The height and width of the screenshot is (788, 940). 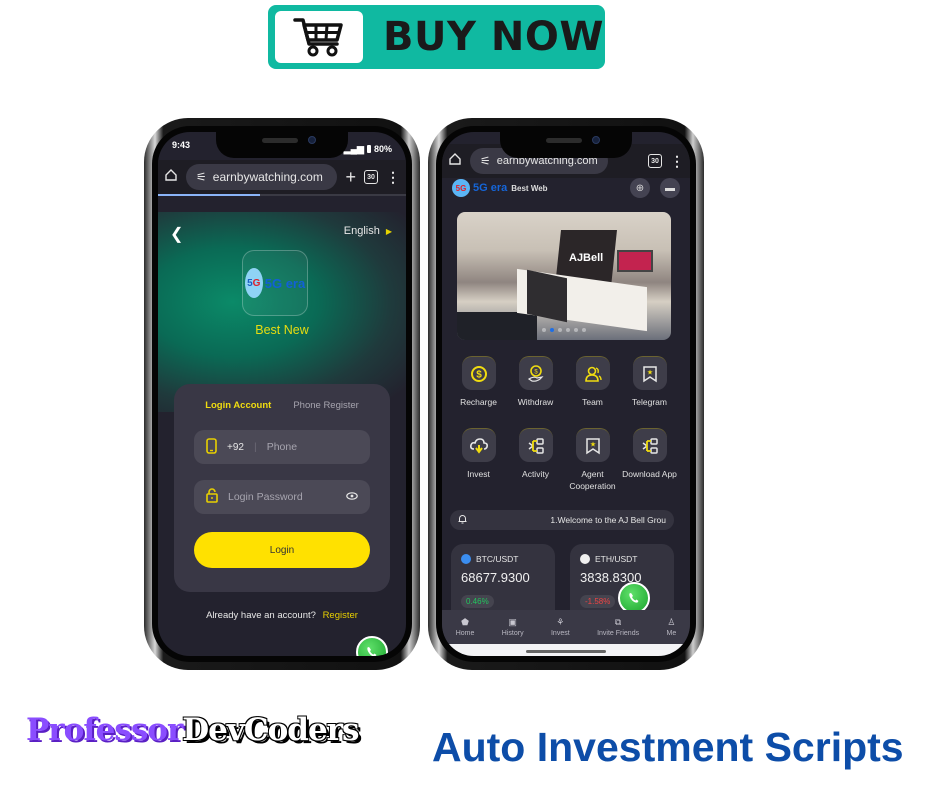 What do you see at coordinates (372, 646) in the screenshot?
I see `whatsapp-icon` at bounding box center [372, 646].